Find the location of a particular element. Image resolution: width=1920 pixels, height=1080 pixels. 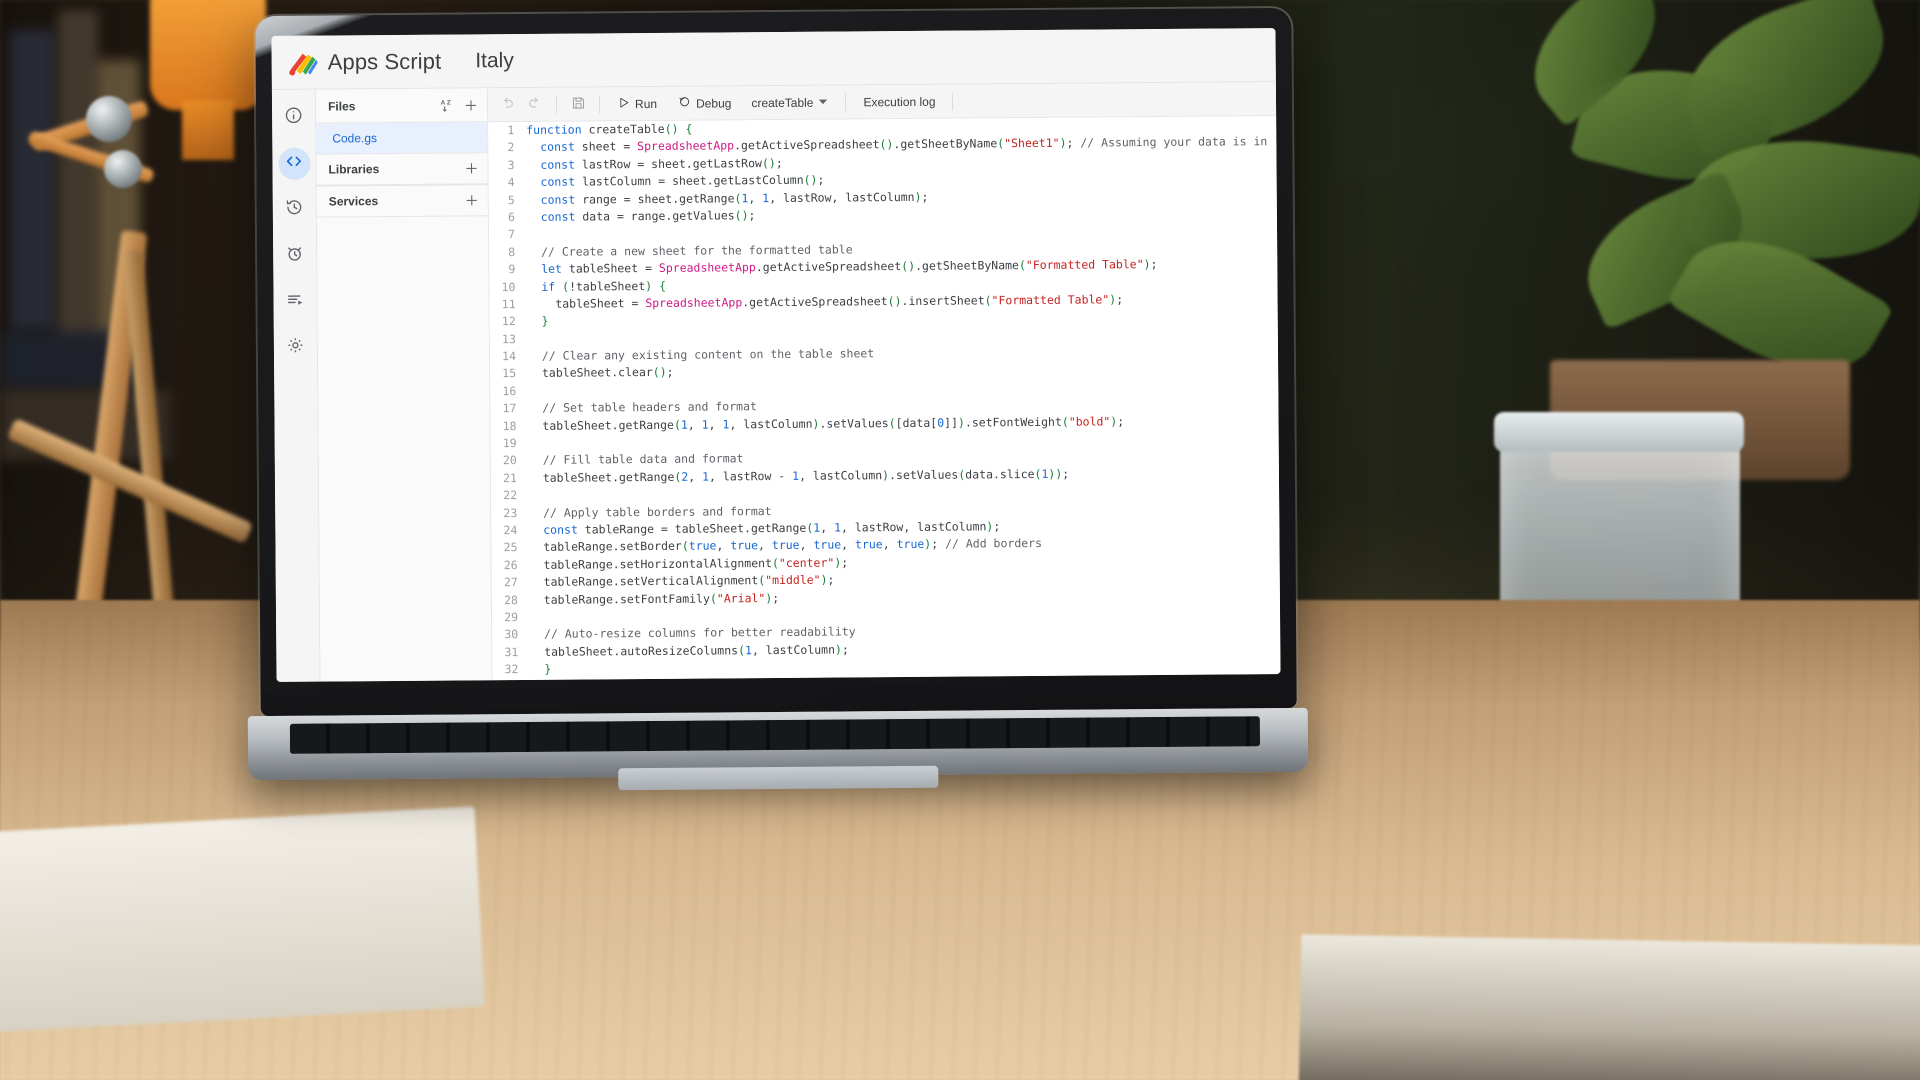

line-number: 21 is located at coordinates (510, 477).